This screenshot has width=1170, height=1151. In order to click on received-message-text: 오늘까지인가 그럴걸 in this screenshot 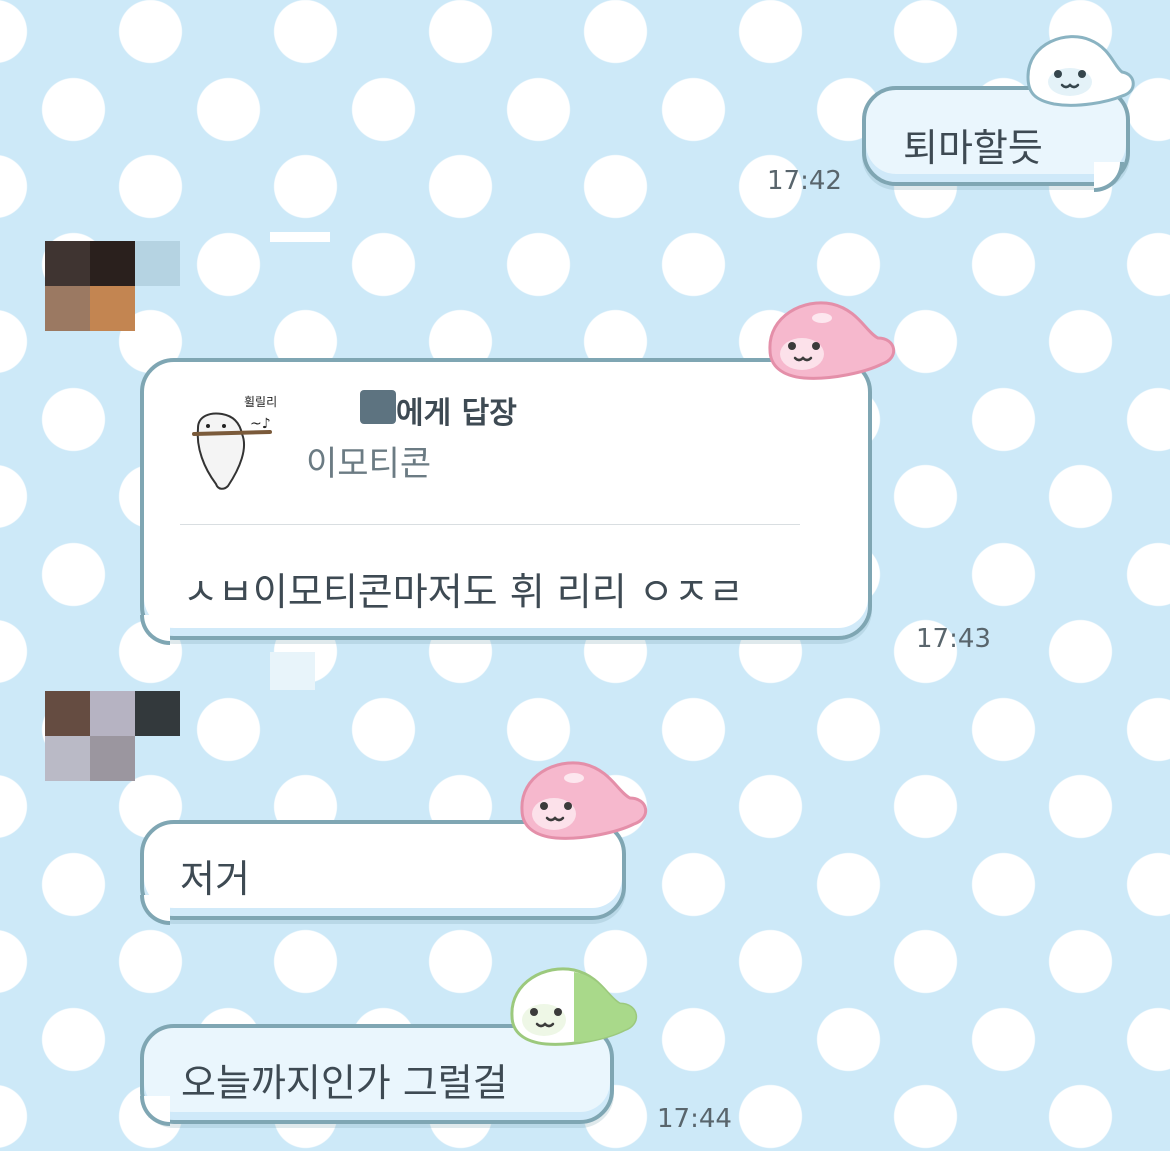, I will do `click(344, 1083)`.